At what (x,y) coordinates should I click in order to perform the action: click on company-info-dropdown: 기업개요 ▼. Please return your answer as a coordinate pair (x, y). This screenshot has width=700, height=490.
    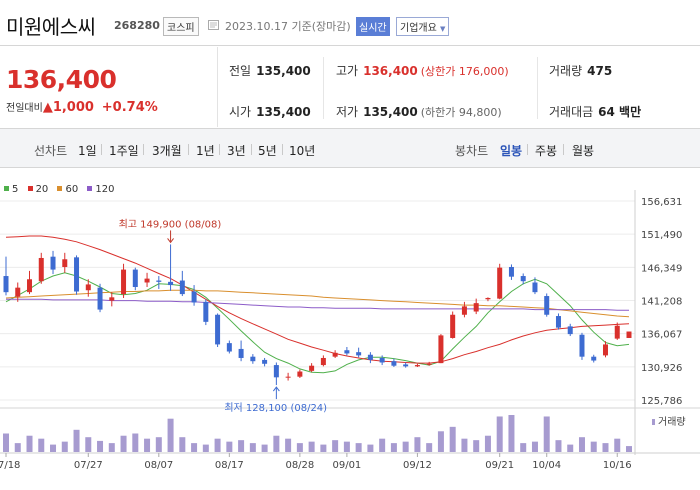
    Looking at the image, I should click on (423, 26).